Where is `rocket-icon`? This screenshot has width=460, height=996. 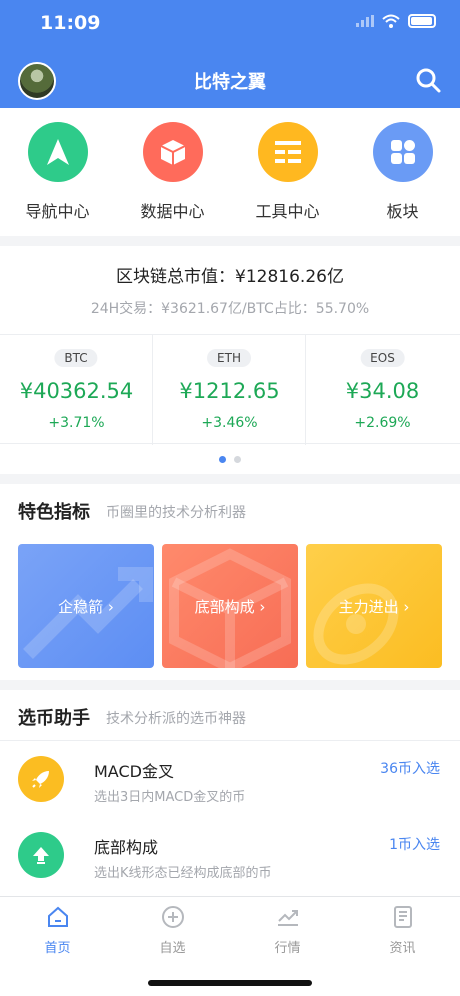 rocket-icon is located at coordinates (41, 779).